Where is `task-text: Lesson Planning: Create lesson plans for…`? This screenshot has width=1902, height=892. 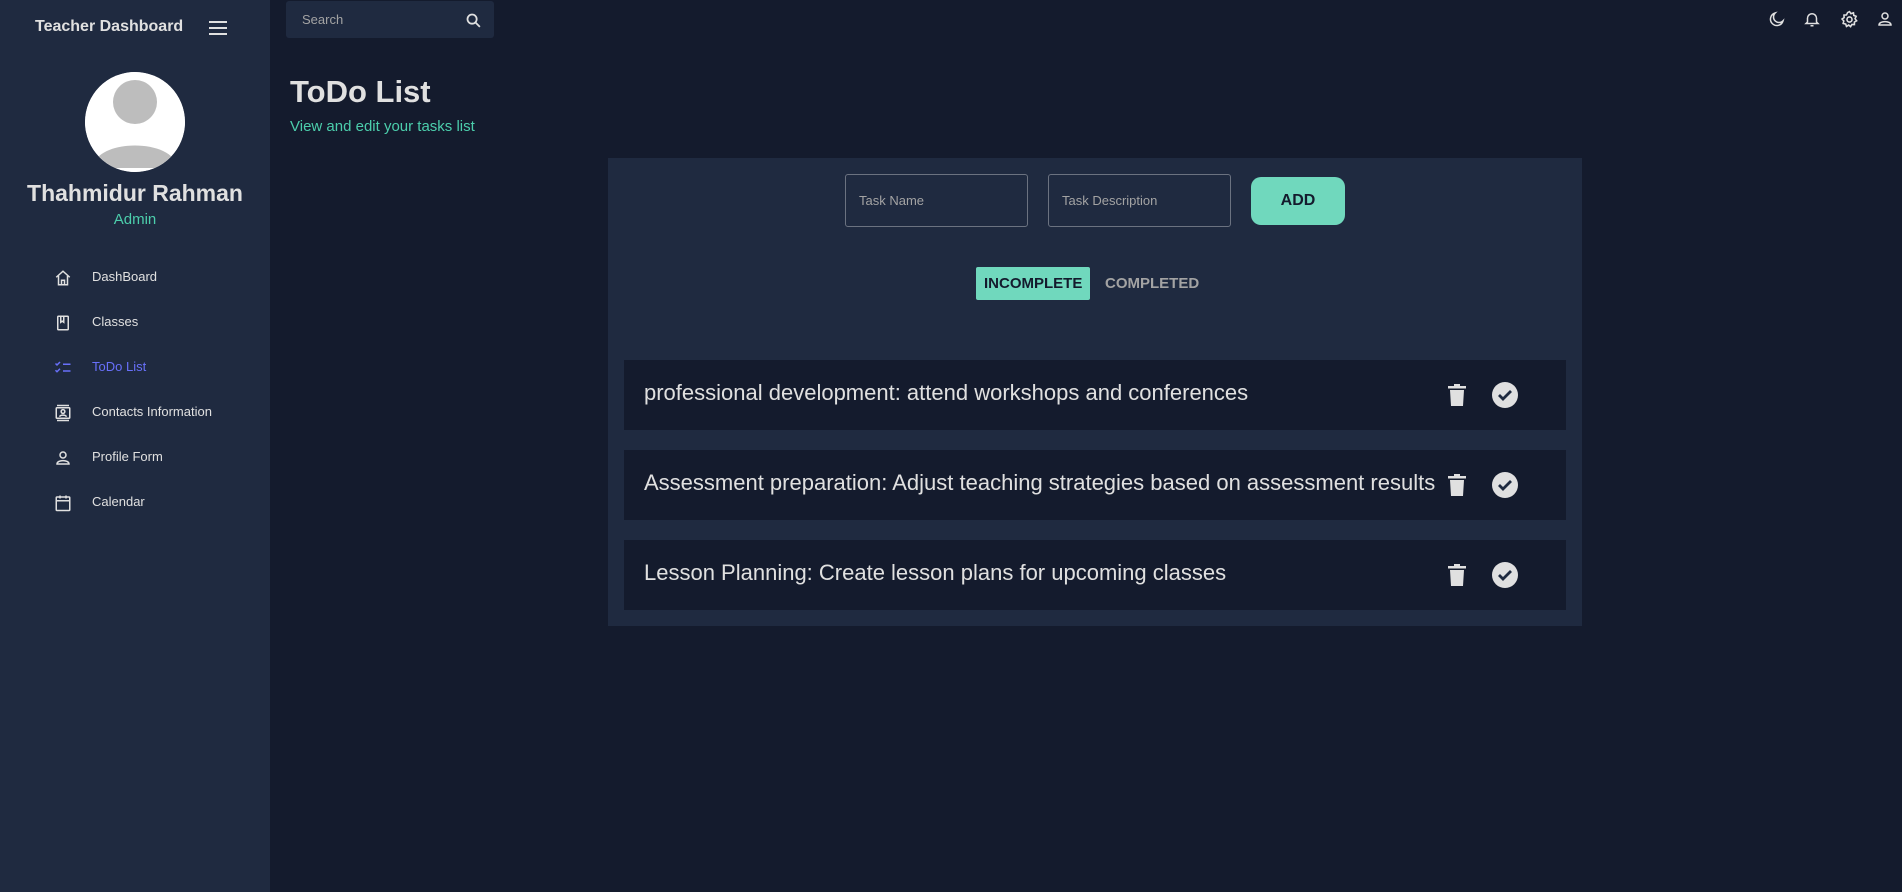 task-text: Lesson Planning: Create lesson plans for… is located at coordinates (935, 572).